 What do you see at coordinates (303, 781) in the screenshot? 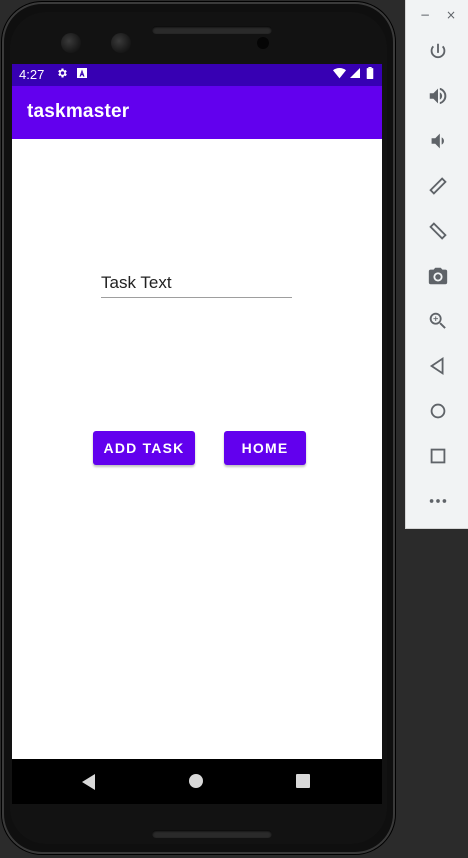
I see `nav-recents-icon` at bounding box center [303, 781].